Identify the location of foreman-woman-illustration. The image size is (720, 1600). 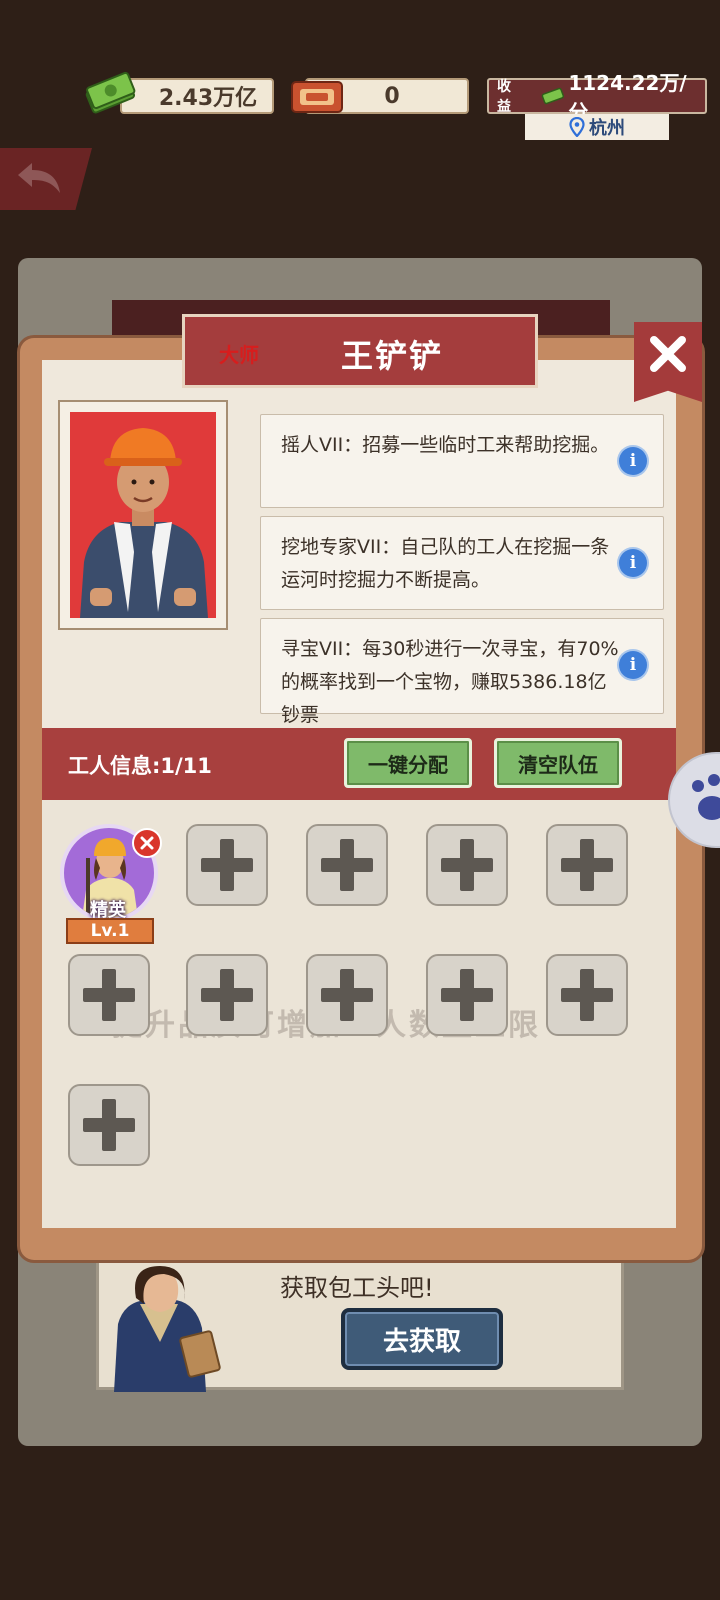
(167, 1329).